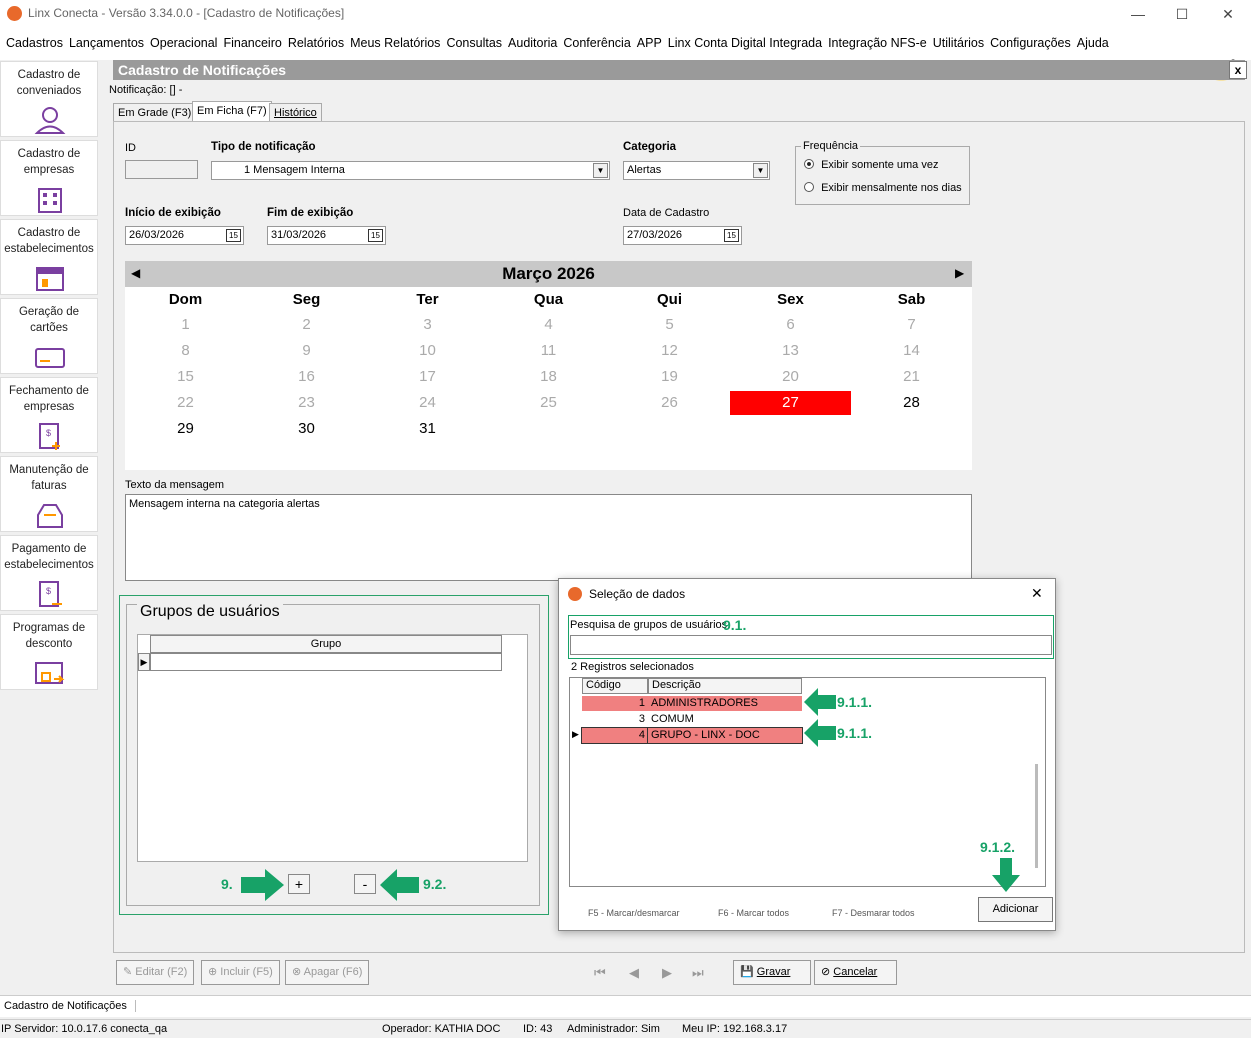 The image size is (1251, 1038). What do you see at coordinates (600, 973) in the screenshot?
I see `first-record-icon: ⏮` at bounding box center [600, 973].